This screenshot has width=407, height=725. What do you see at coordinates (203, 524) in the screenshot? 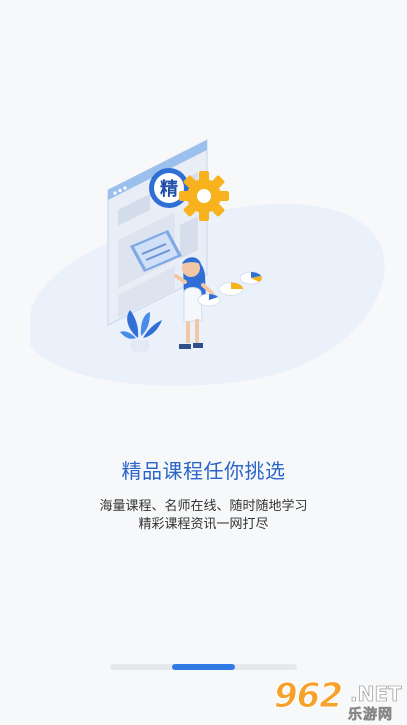
I see `onboarding-subtitle-line2: 精彩课程资讯一网打尽` at bounding box center [203, 524].